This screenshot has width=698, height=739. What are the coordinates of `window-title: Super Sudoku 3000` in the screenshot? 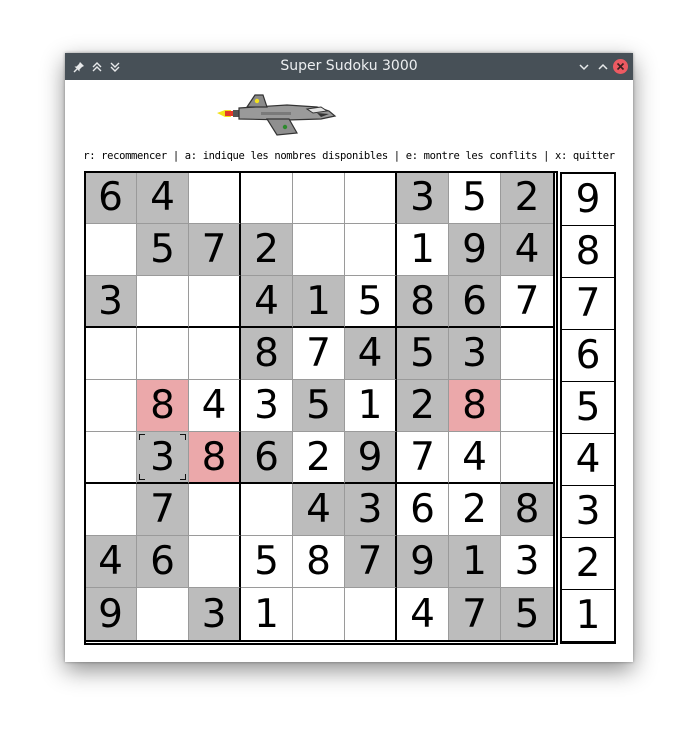 It's located at (349, 66).